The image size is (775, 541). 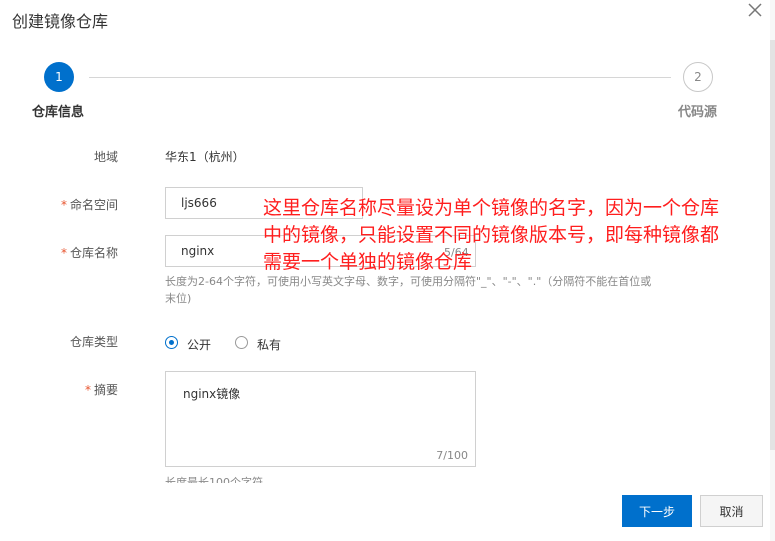 What do you see at coordinates (199, 203) in the screenshot?
I see `namespace-value: ljs666` at bounding box center [199, 203].